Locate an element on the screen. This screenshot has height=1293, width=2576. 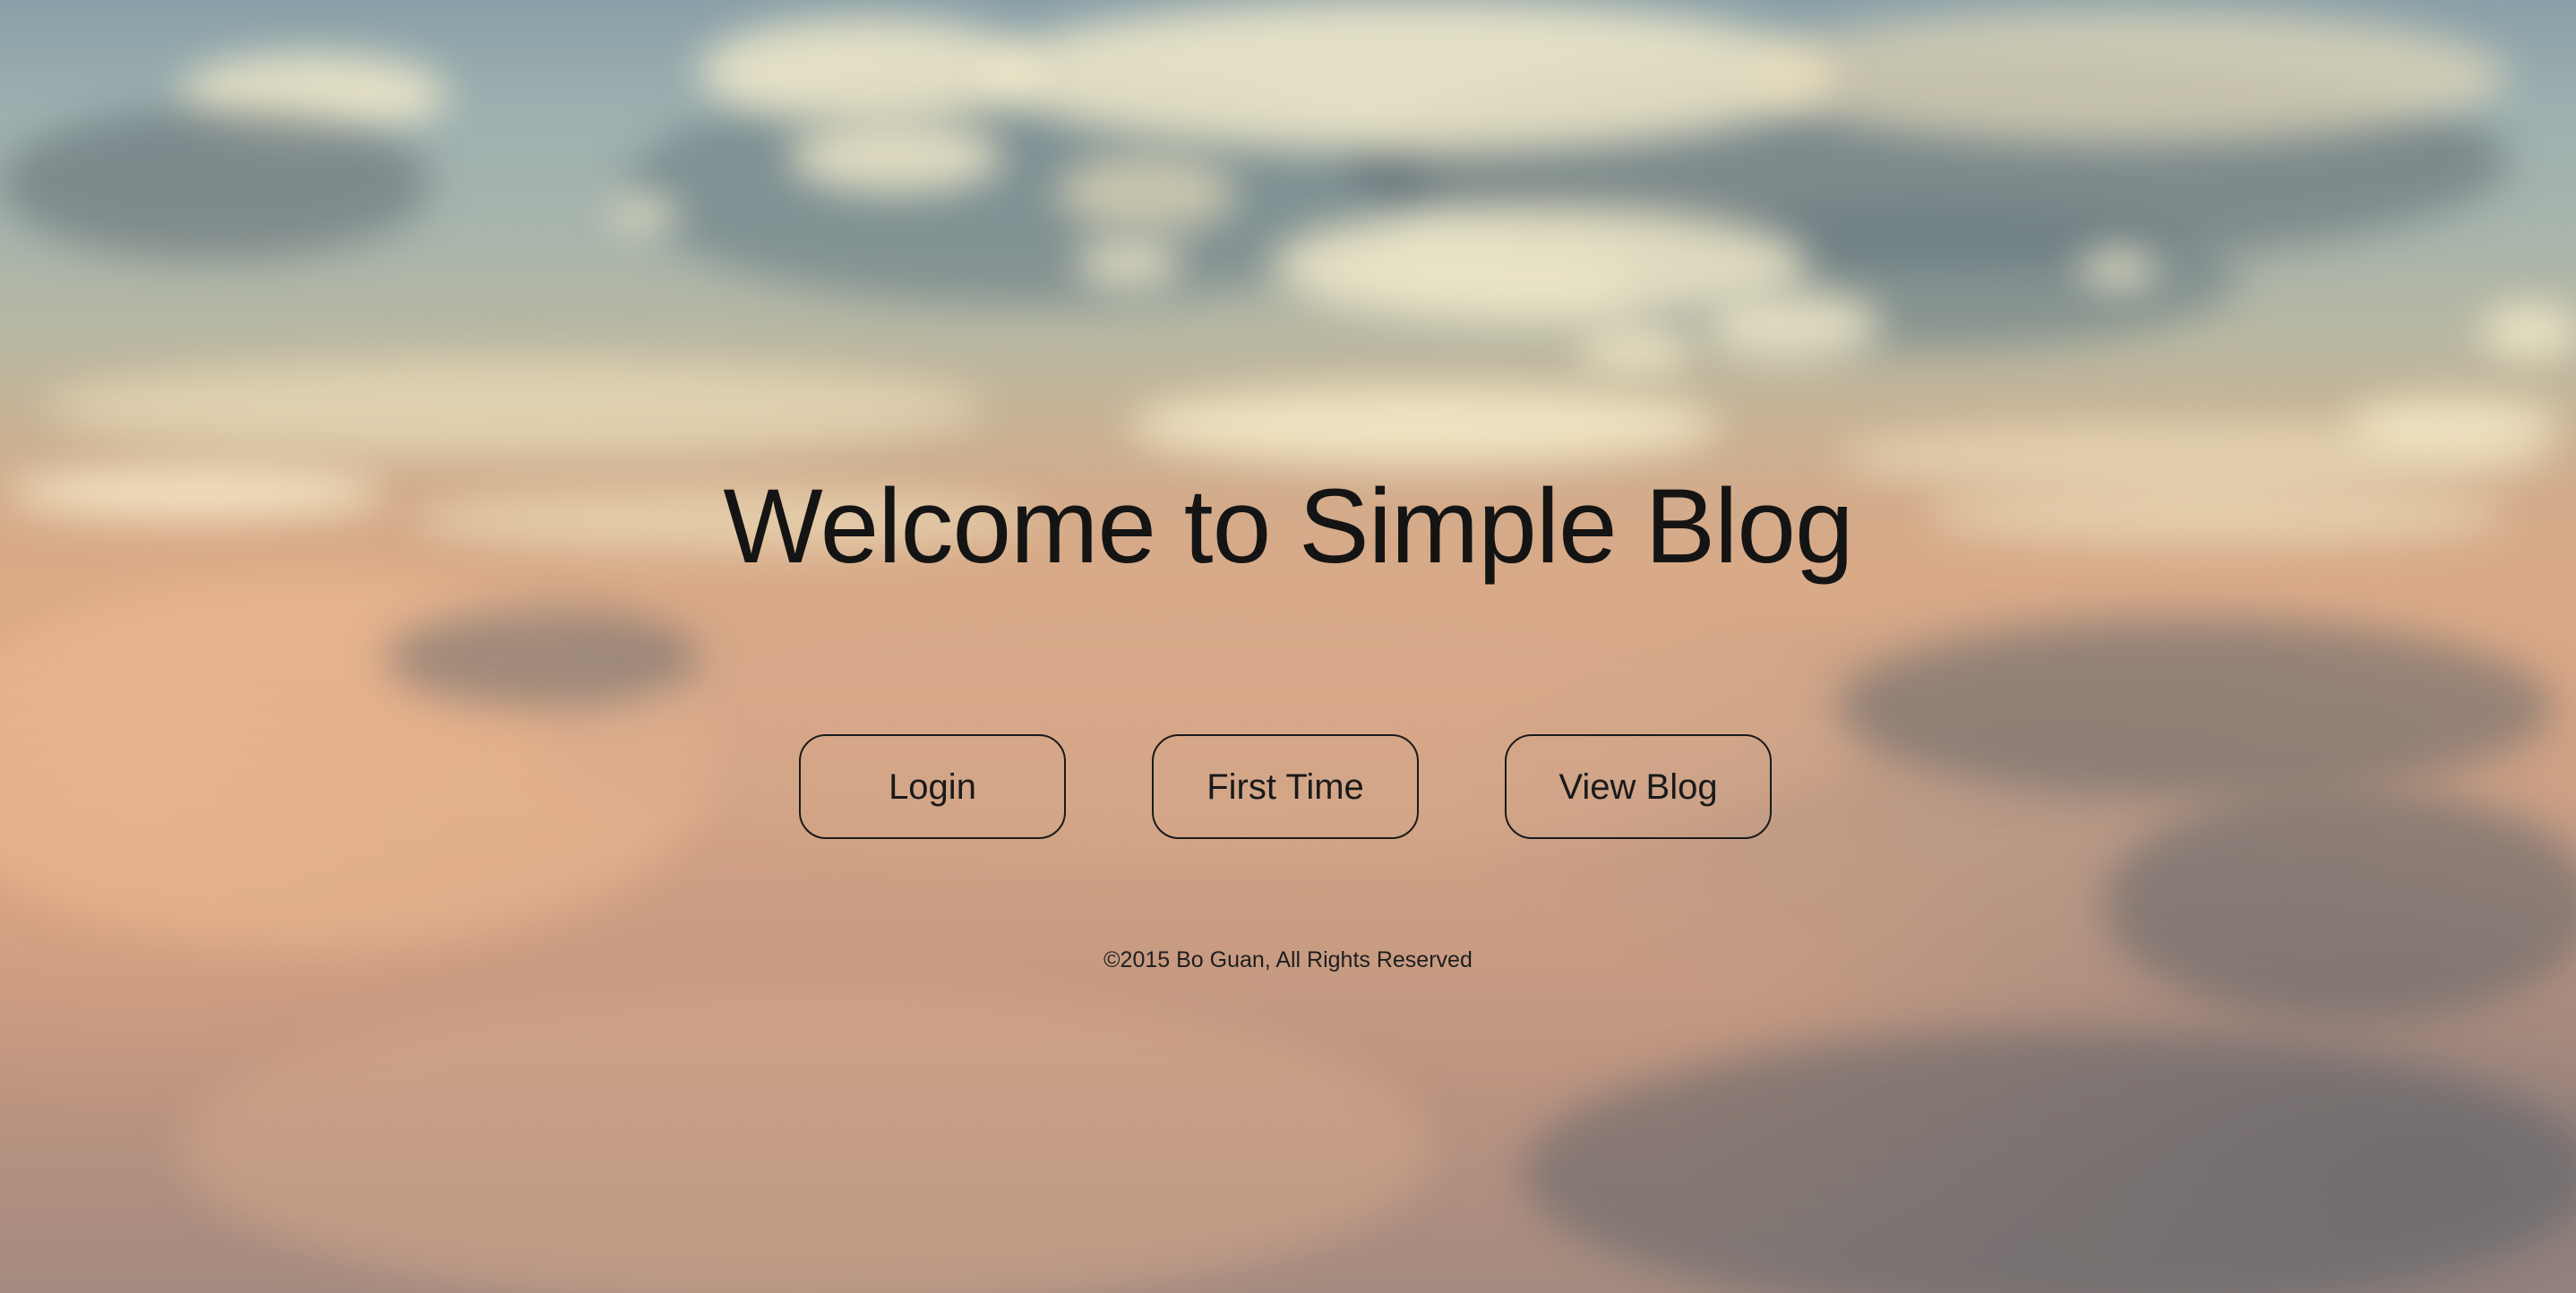
view-blog-button: View Blog is located at coordinates (1638, 786).